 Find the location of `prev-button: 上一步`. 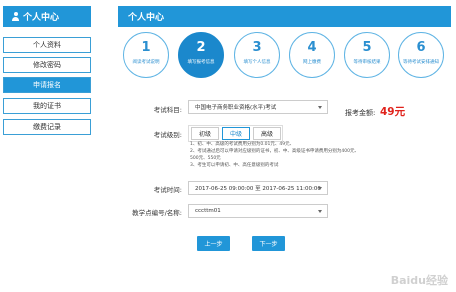

prev-button: 上一步 is located at coordinates (213, 243).